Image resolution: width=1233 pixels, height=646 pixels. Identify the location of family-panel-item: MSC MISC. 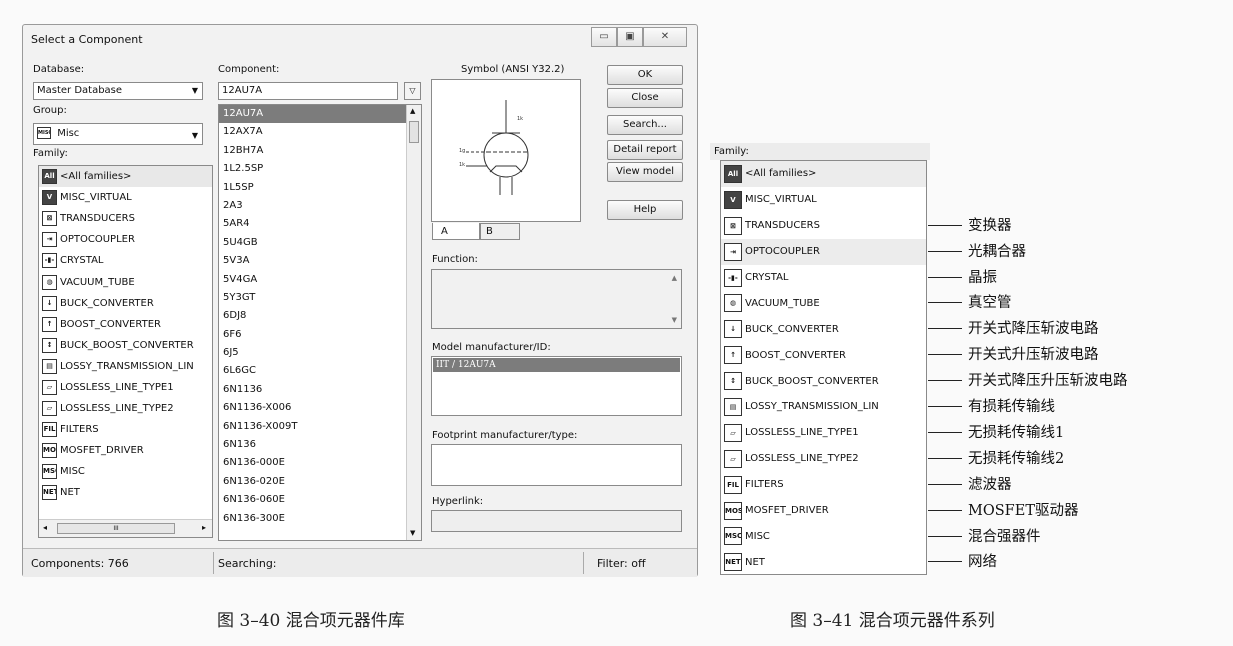
(823, 536).